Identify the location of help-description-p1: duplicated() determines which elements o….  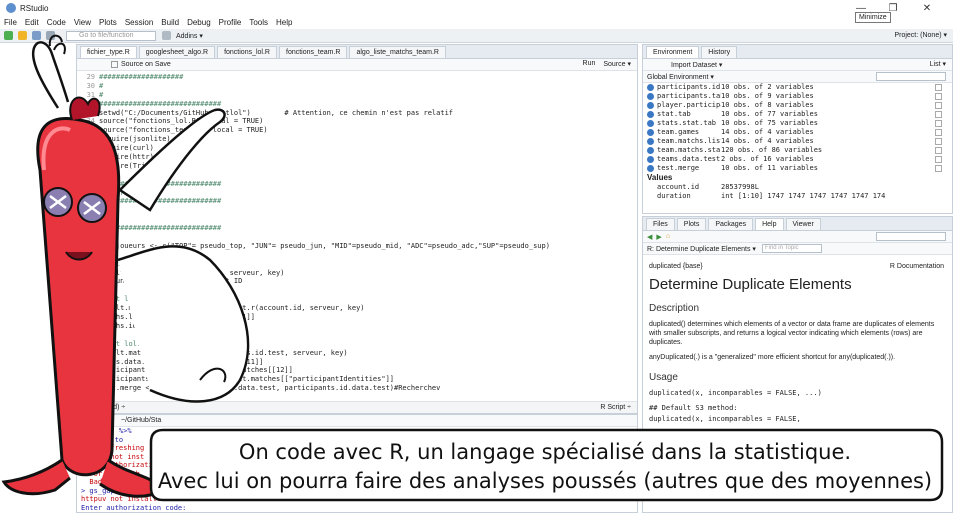
(792, 333).